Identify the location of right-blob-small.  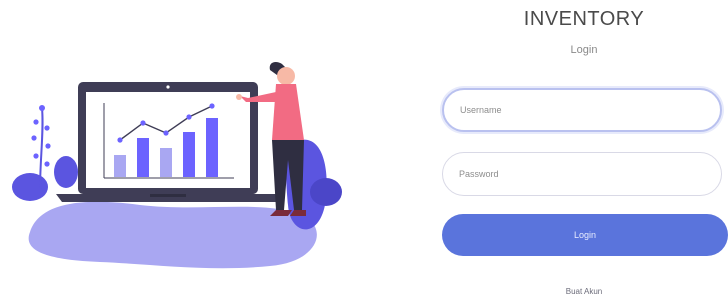
(326, 192).